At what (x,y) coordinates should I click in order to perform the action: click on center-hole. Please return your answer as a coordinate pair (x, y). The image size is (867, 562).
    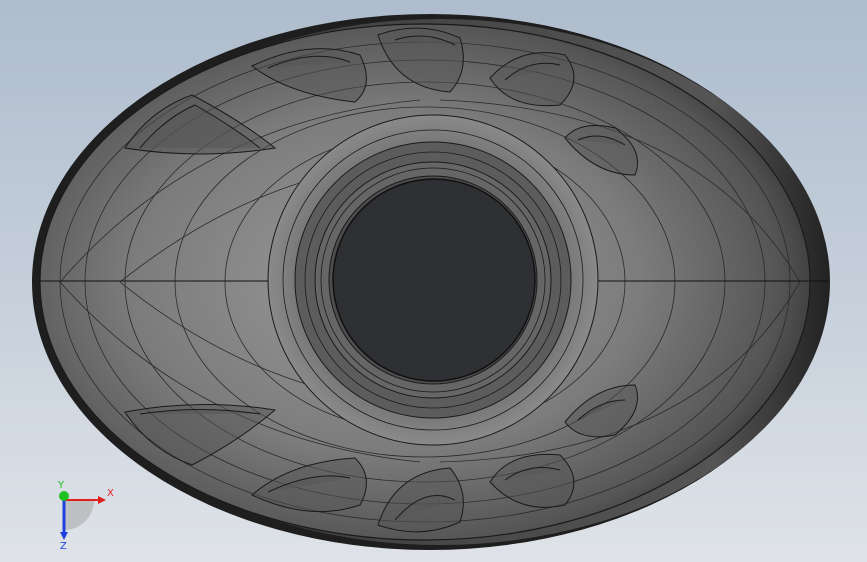
    Looking at the image, I should click on (434, 280).